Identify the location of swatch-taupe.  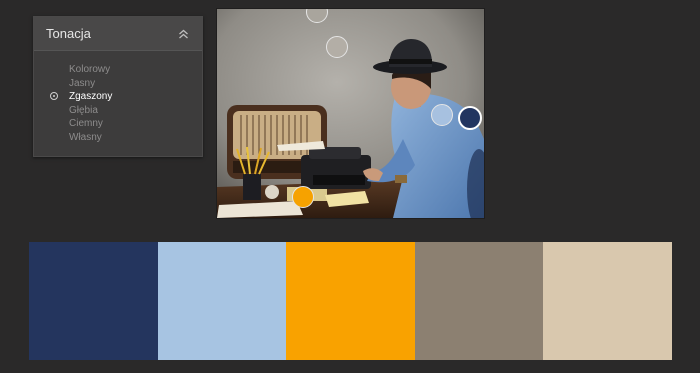
(479, 301).